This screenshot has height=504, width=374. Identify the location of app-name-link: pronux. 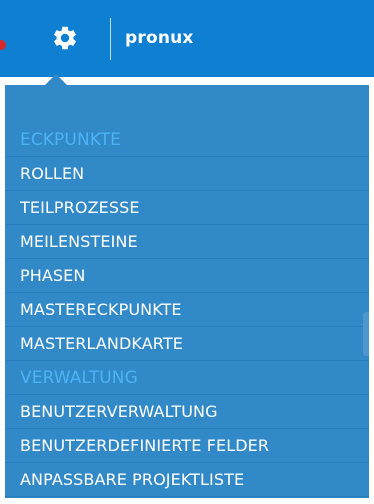
(159, 38).